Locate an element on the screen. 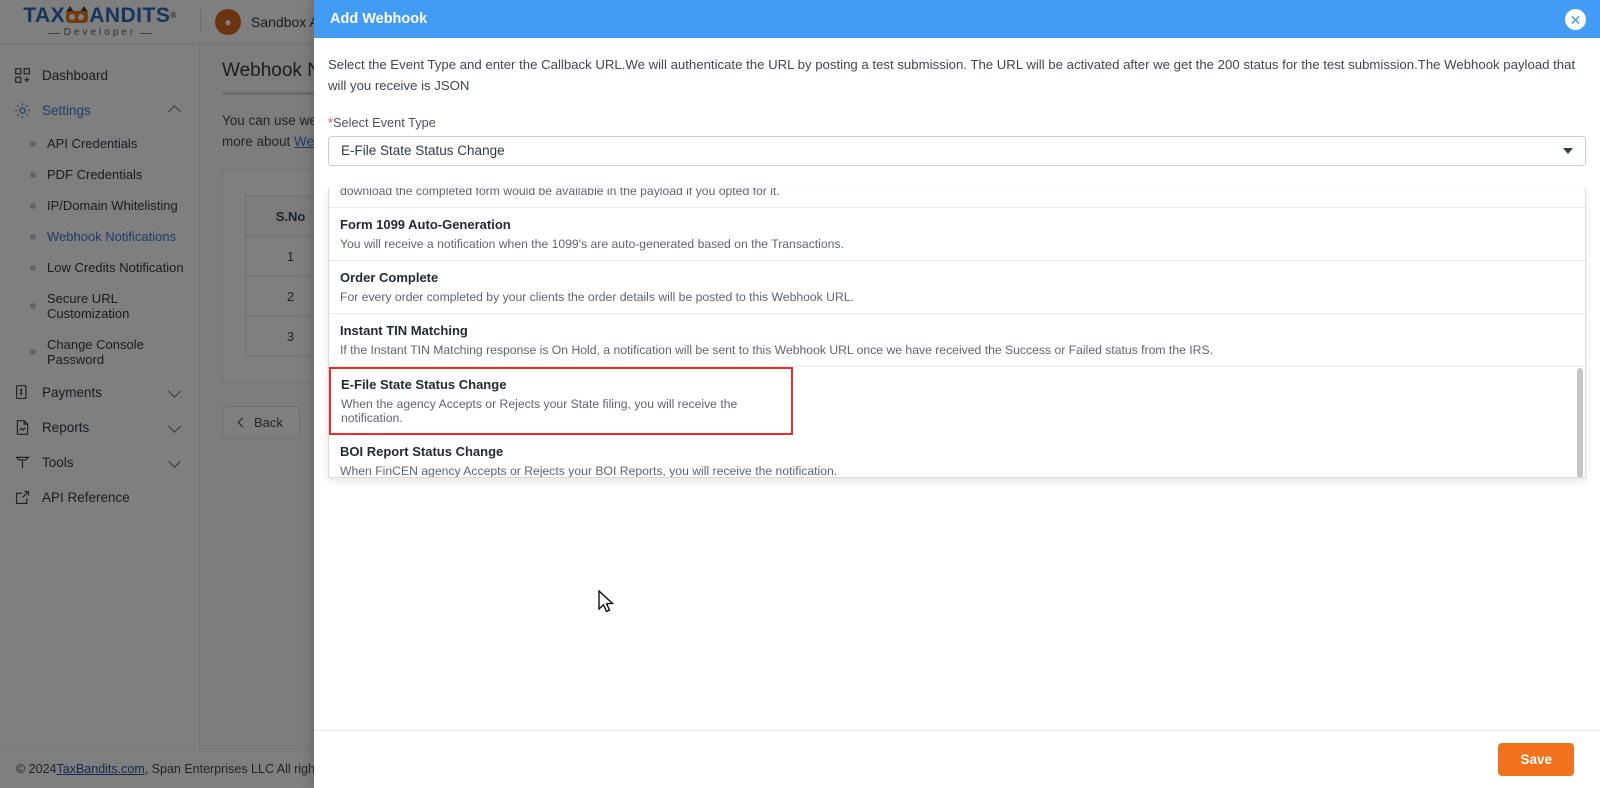 The height and width of the screenshot is (788, 1600). chevron-down-icon is located at coordinates (1568, 150).